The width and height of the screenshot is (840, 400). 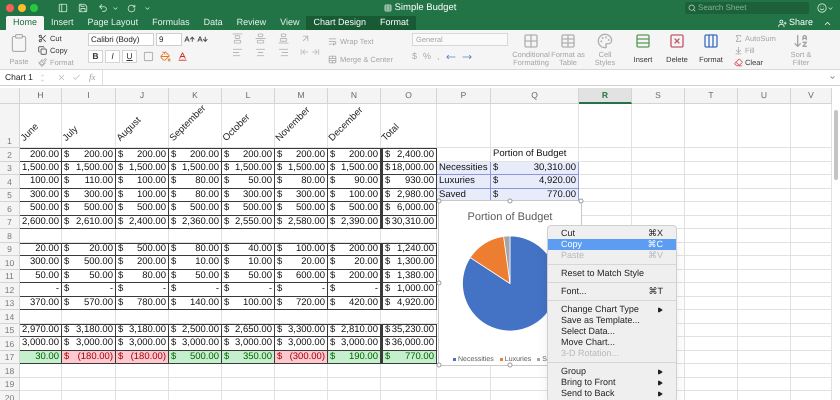 What do you see at coordinates (340, 23) in the screenshot?
I see `ribbon-tab: Chart Design` at bounding box center [340, 23].